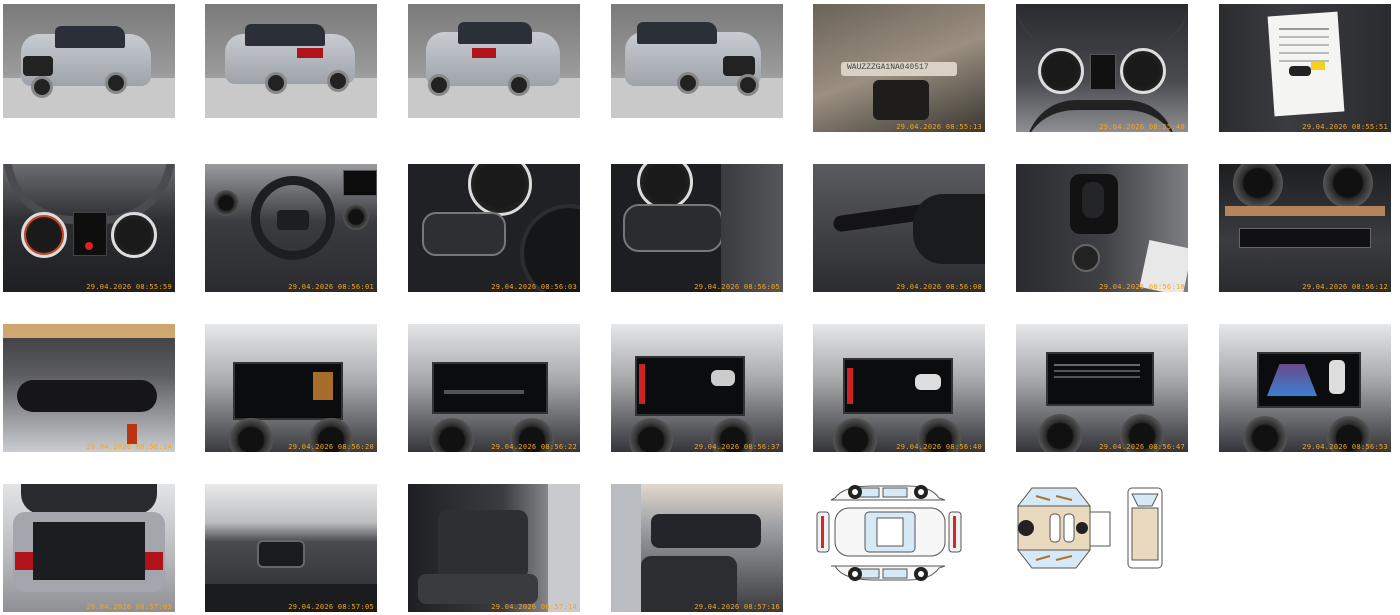  Describe the element at coordinates (1102, 68) in the screenshot. I see `thumbnail-instrument-cluster-odometer: 29.04.2026 08:55:40` at that location.